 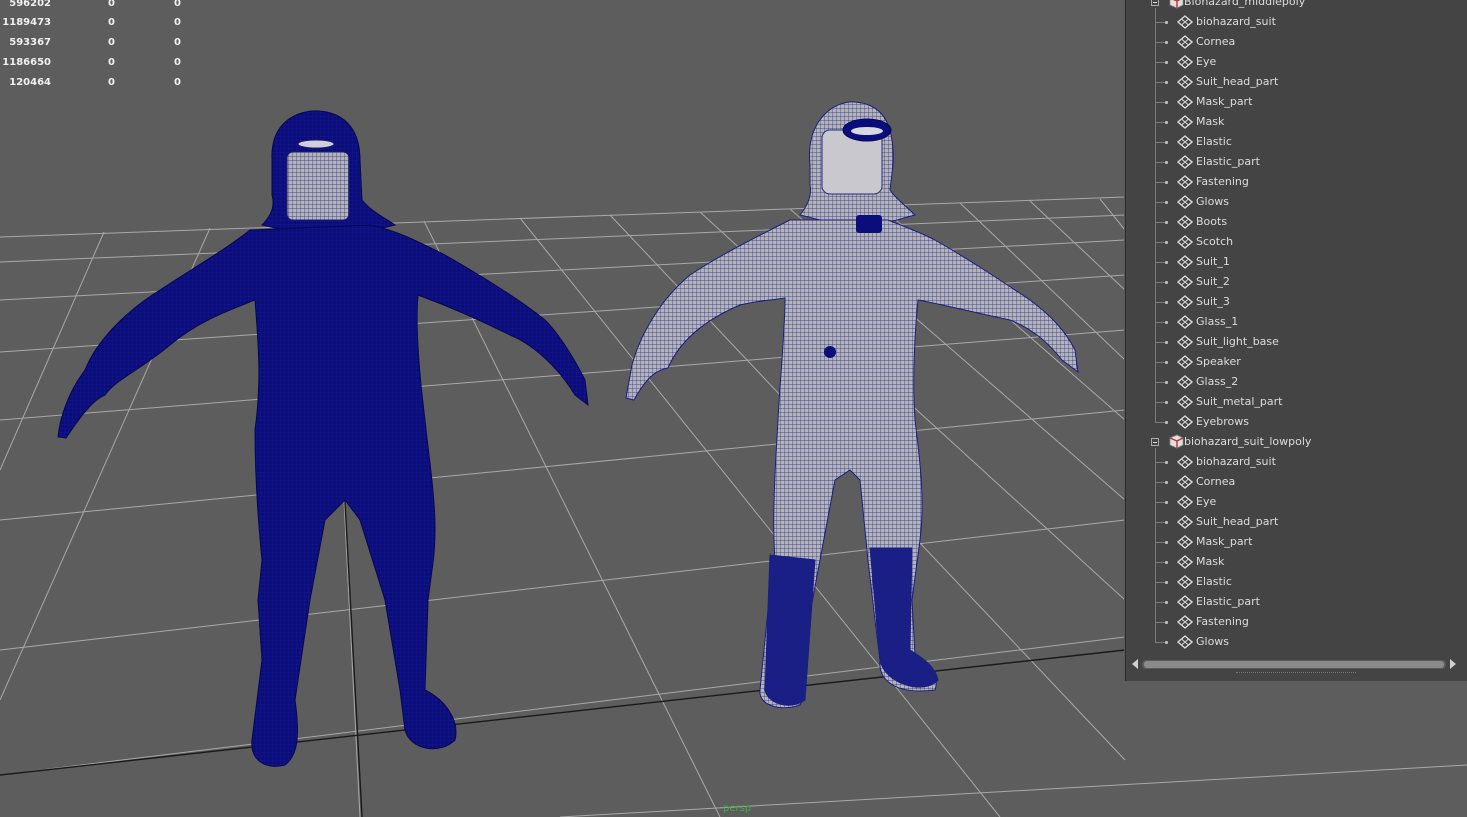 What do you see at coordinates (737, 808) in the screenshot?
I see `camera-label: persp` at bounding box center [737, 808].